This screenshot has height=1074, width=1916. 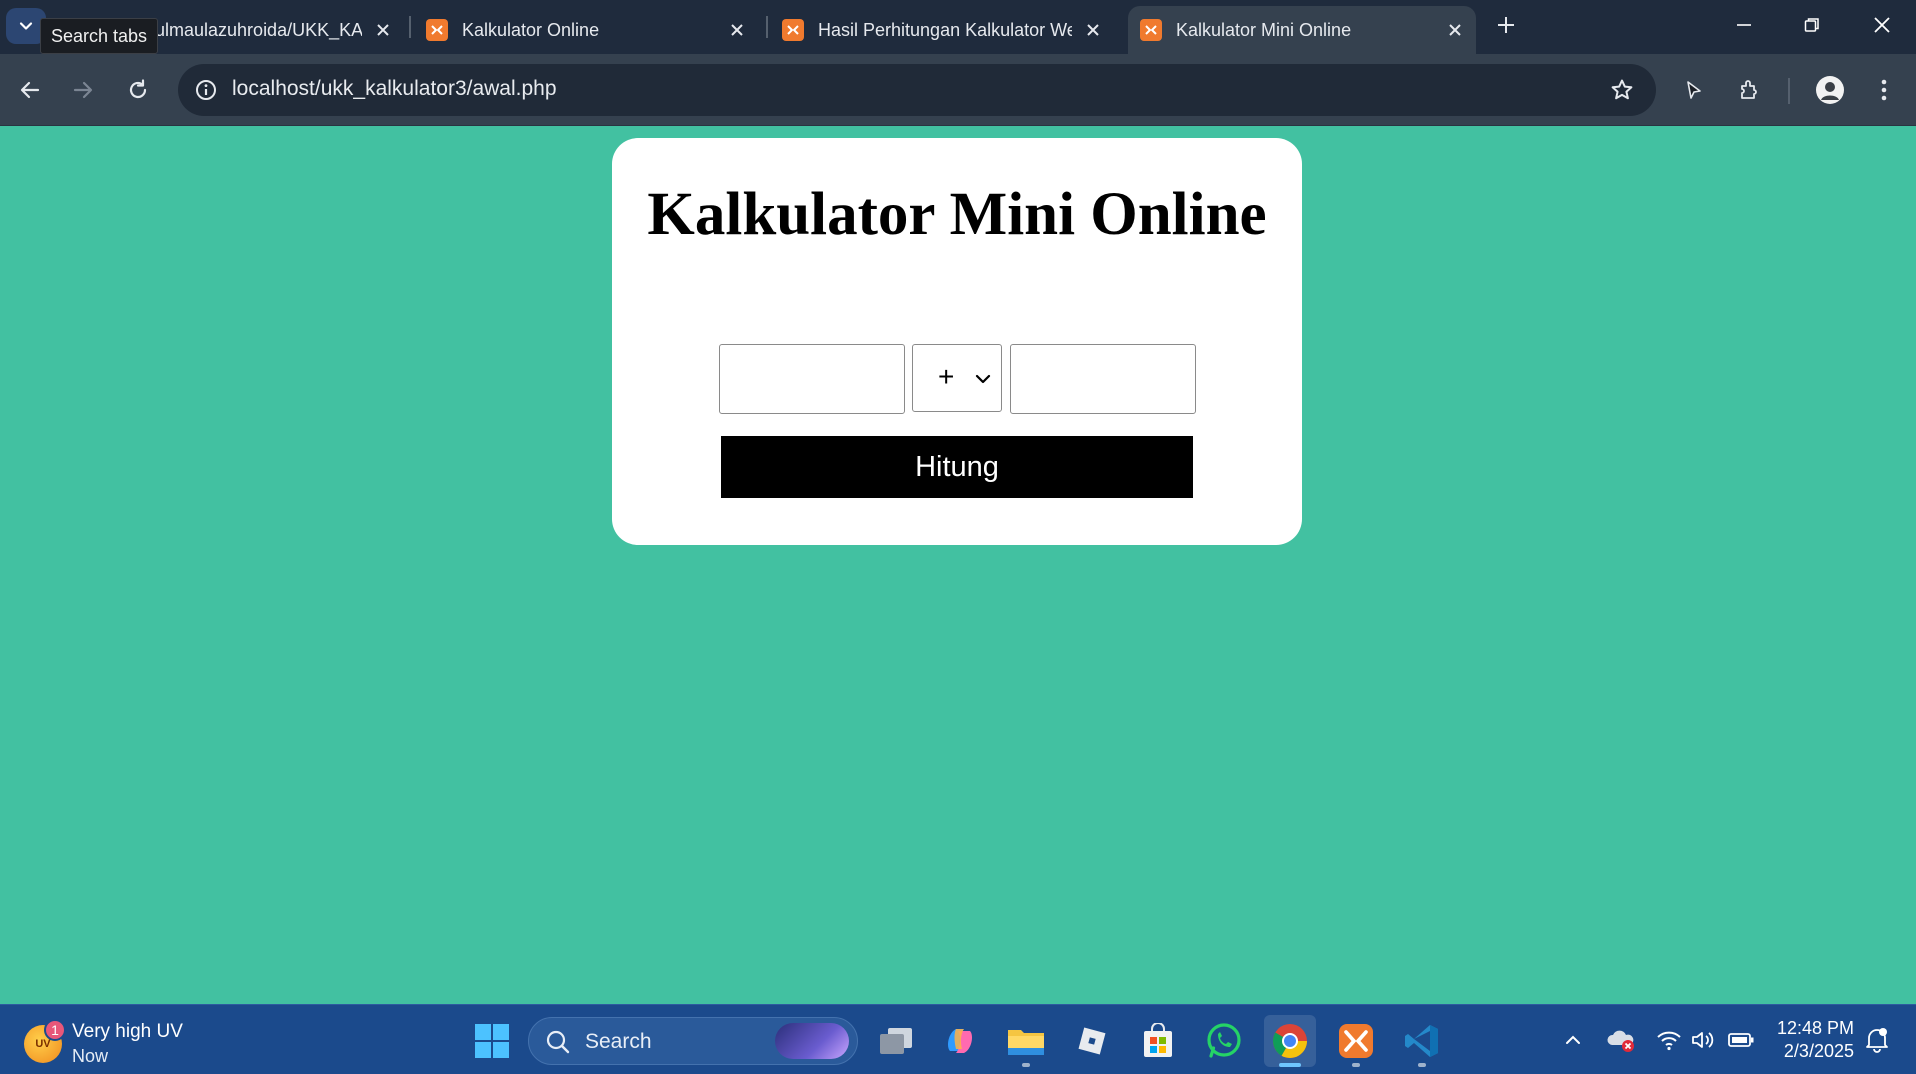 I want to click on close-window-button, so click(x=1882, y=25).